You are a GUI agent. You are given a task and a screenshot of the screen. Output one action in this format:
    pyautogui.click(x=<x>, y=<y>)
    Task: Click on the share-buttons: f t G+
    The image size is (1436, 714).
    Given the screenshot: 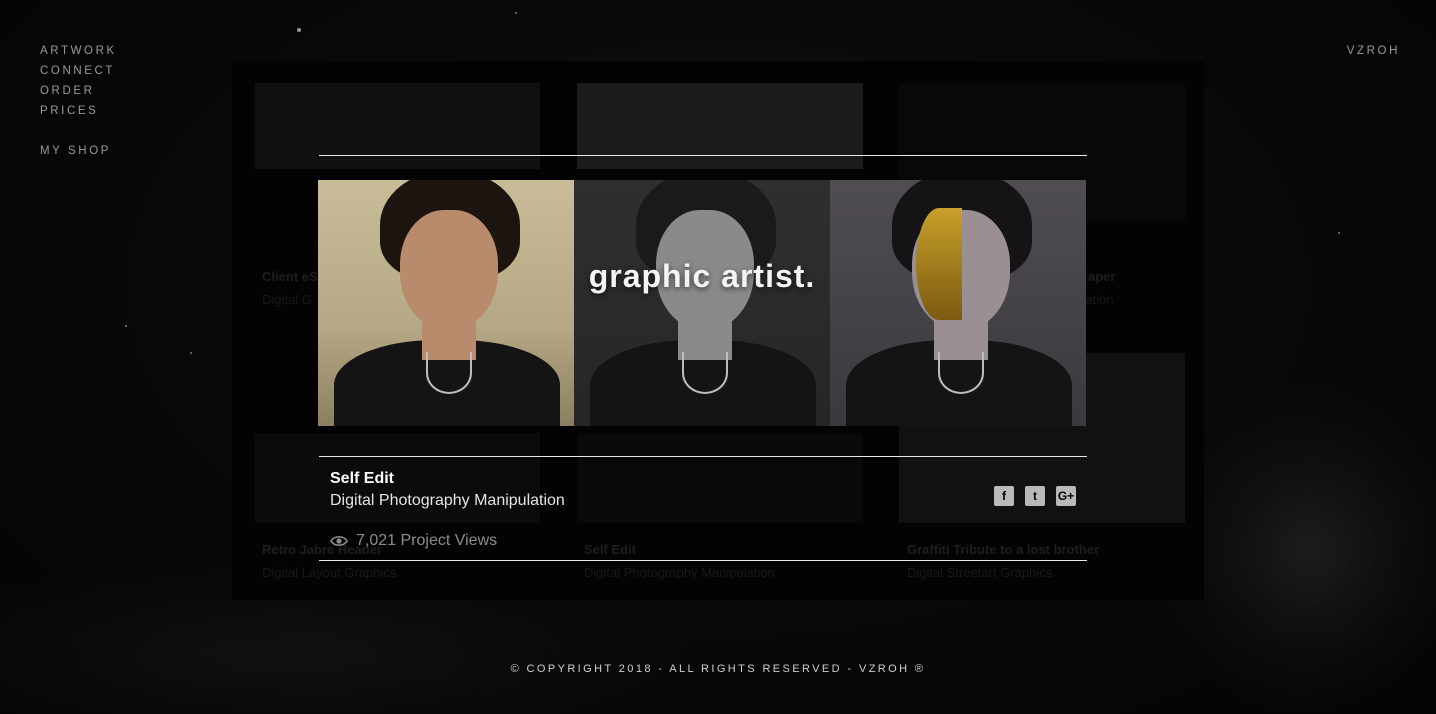 What is the action you would take?
    pyautogui.click(x=1035, y=496)
    